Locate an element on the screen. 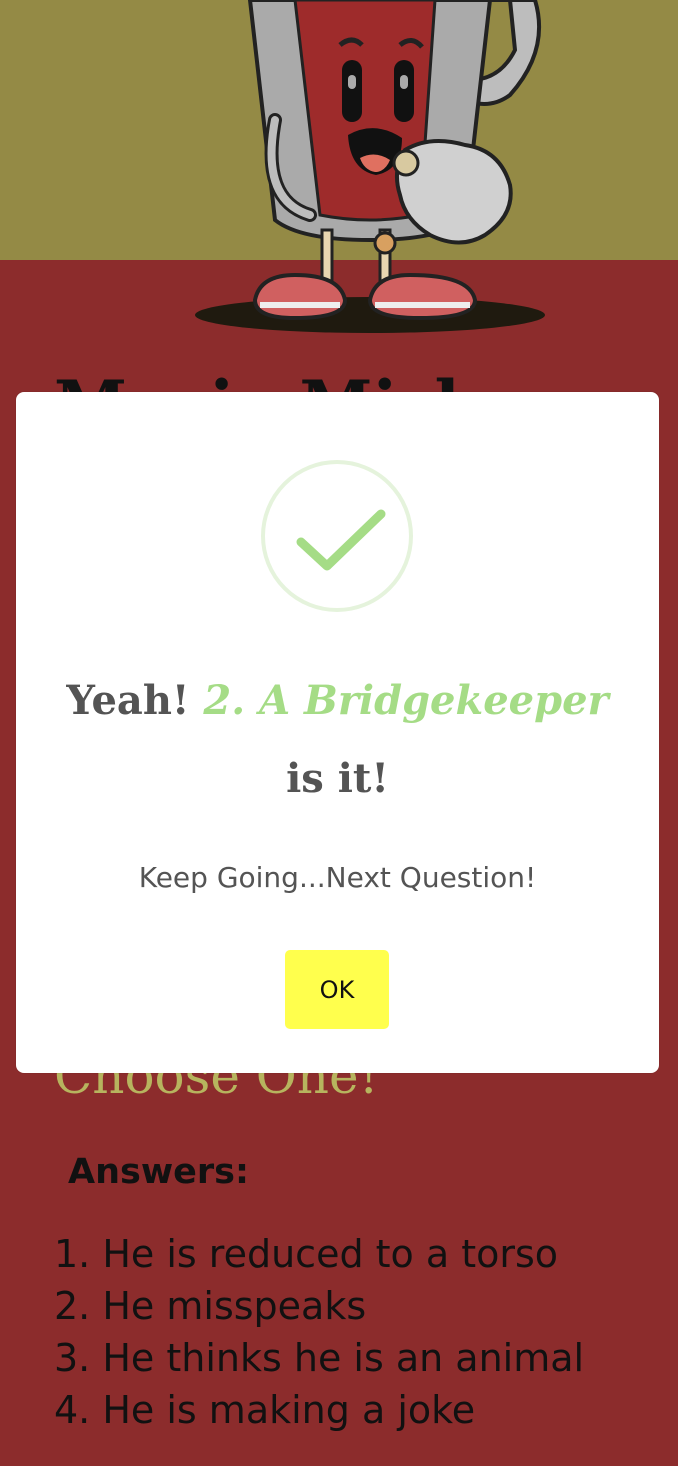 The width and height of the screenshot is (678, 1466). modal-title-prefix: Yeah! is located at coordinates (135, 700).